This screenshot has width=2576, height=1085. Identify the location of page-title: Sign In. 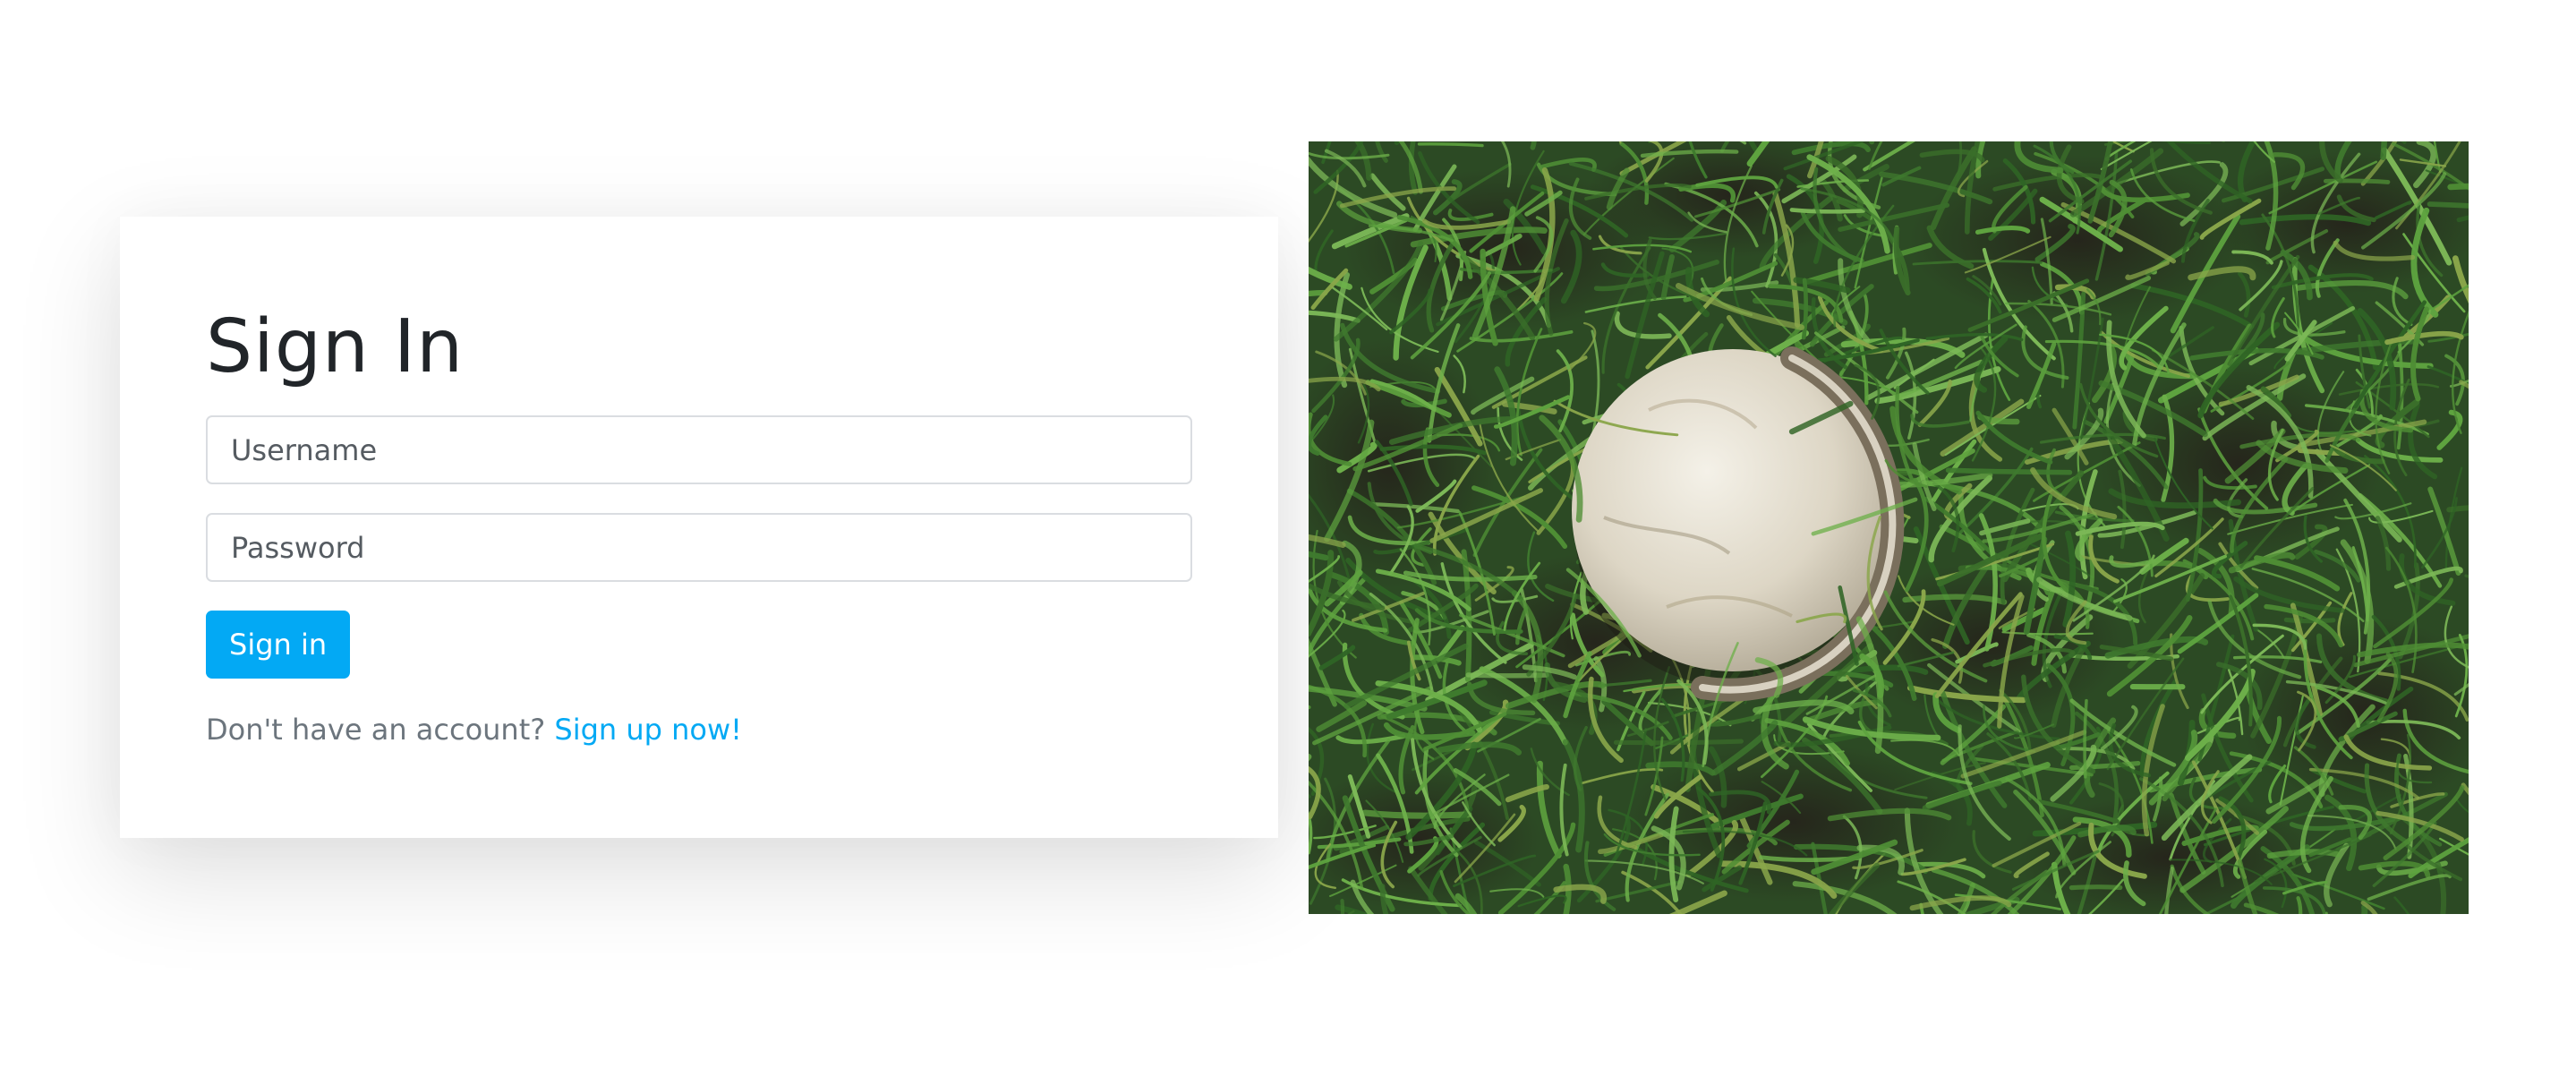
(335, 346).